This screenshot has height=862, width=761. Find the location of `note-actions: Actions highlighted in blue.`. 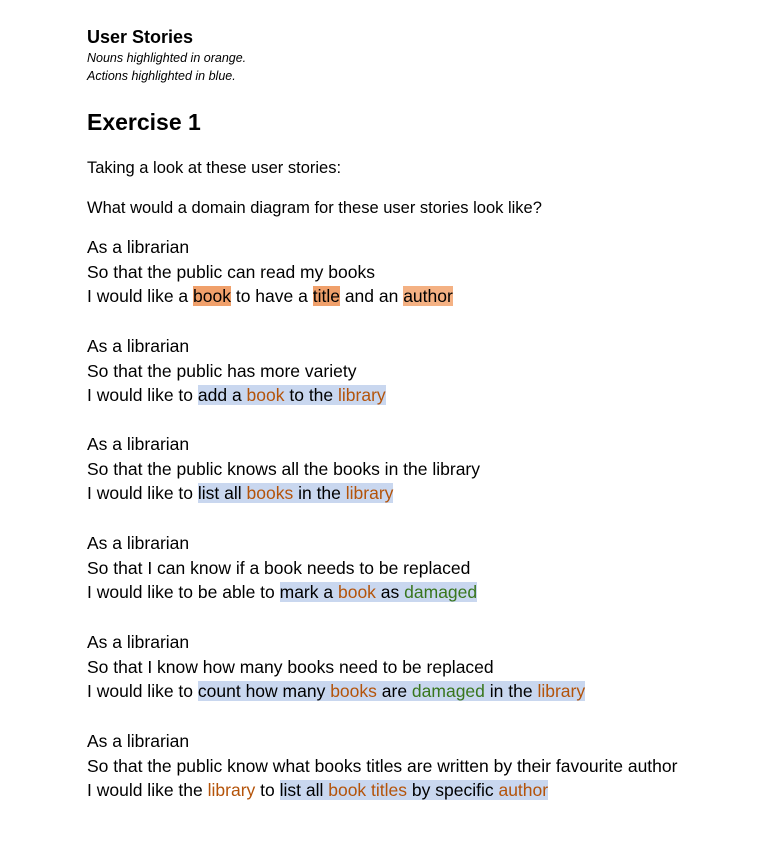

note-actions: Actions highlighted in blue. is located at coordinates (161, 76).